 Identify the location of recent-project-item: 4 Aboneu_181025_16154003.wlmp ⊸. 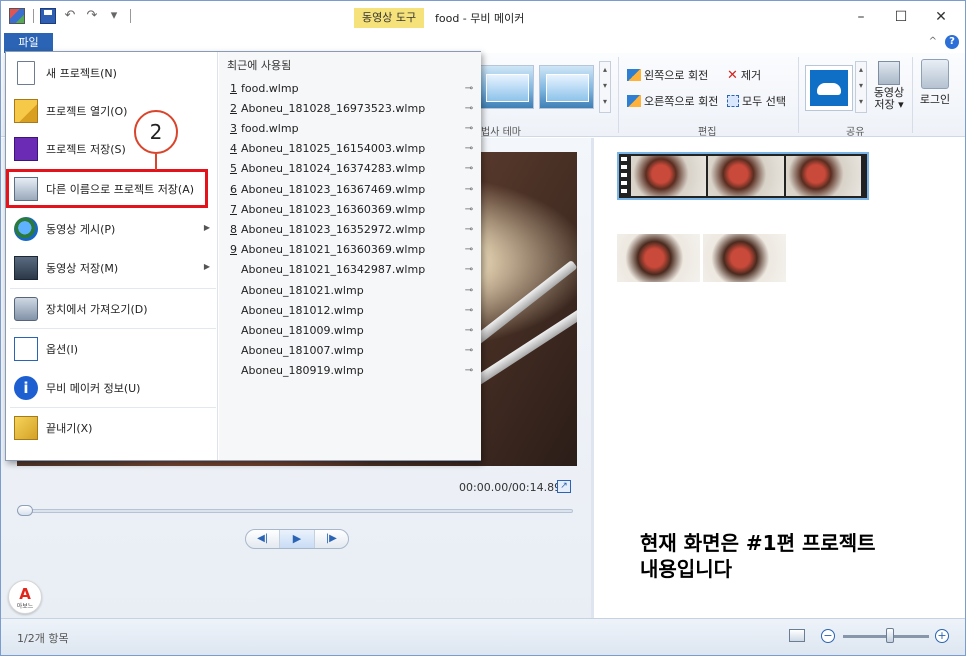
(350, 149).